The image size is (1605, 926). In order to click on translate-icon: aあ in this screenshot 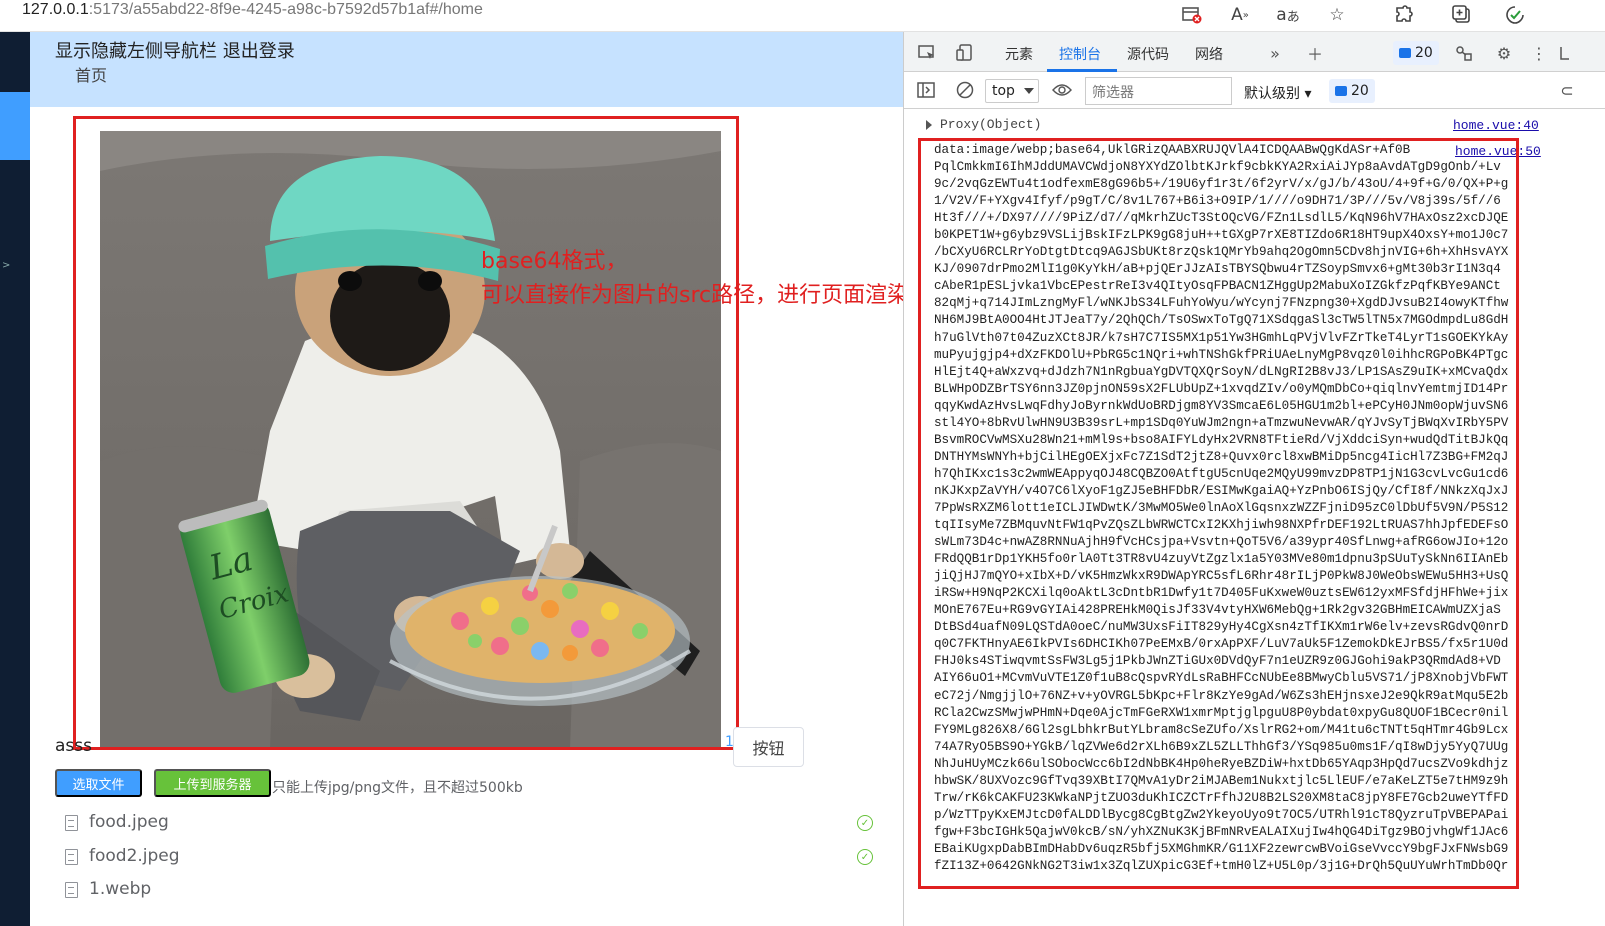, I will do `click(1288, 15)`.